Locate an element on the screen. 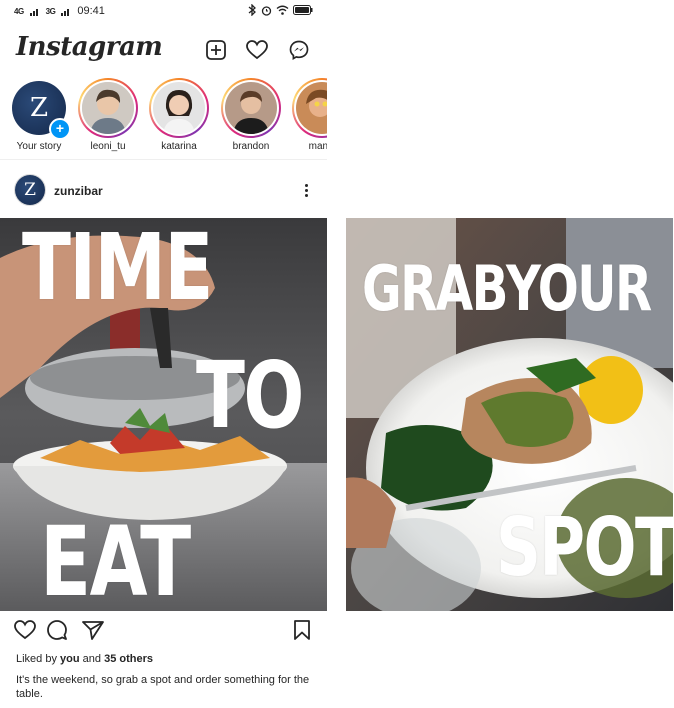 The image size is (674, 708). story-label: manis is located at coordinates (317, 146).